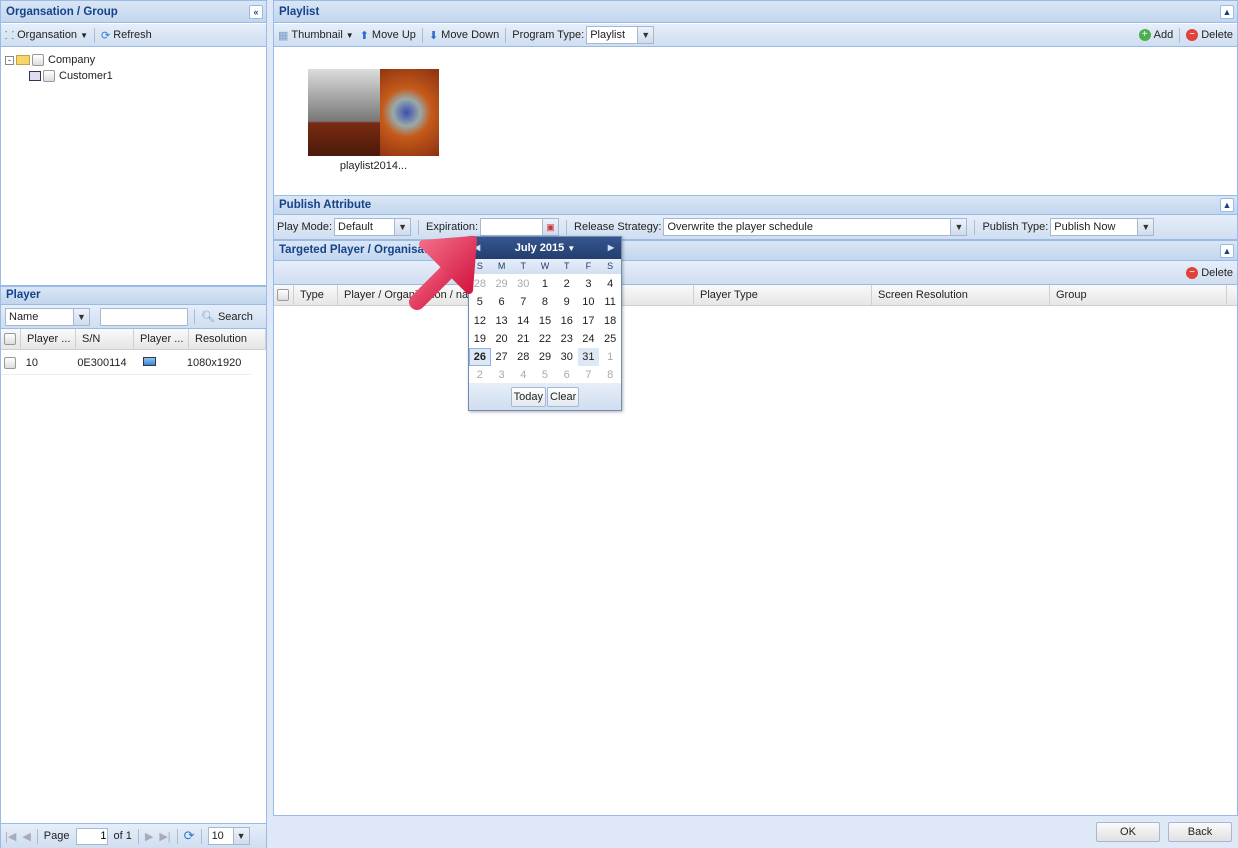 The width and height of the screenshot is (1238, 848). What do you see at coordinates (316, 295) in the screenshot?
I see `column-header: Type` at bounding box center [316, 295].